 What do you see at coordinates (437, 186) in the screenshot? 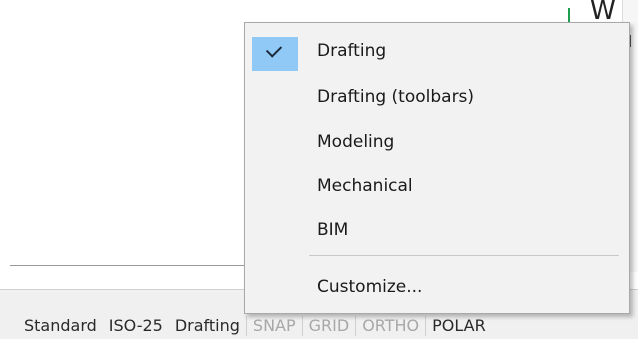
I see `menu-item-mechanical: Mechanical` at bounding box center [437, 186].